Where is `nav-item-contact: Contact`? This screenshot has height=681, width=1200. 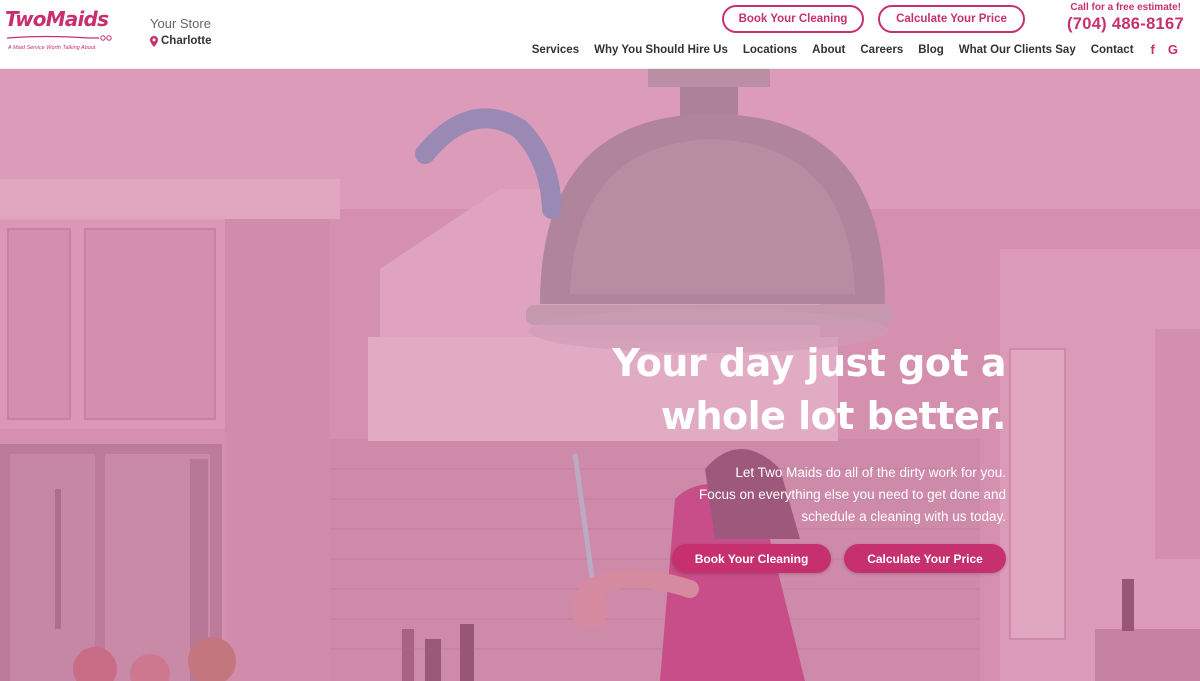 nav-item-contact: Contact is located at coordinates (1112, 50).